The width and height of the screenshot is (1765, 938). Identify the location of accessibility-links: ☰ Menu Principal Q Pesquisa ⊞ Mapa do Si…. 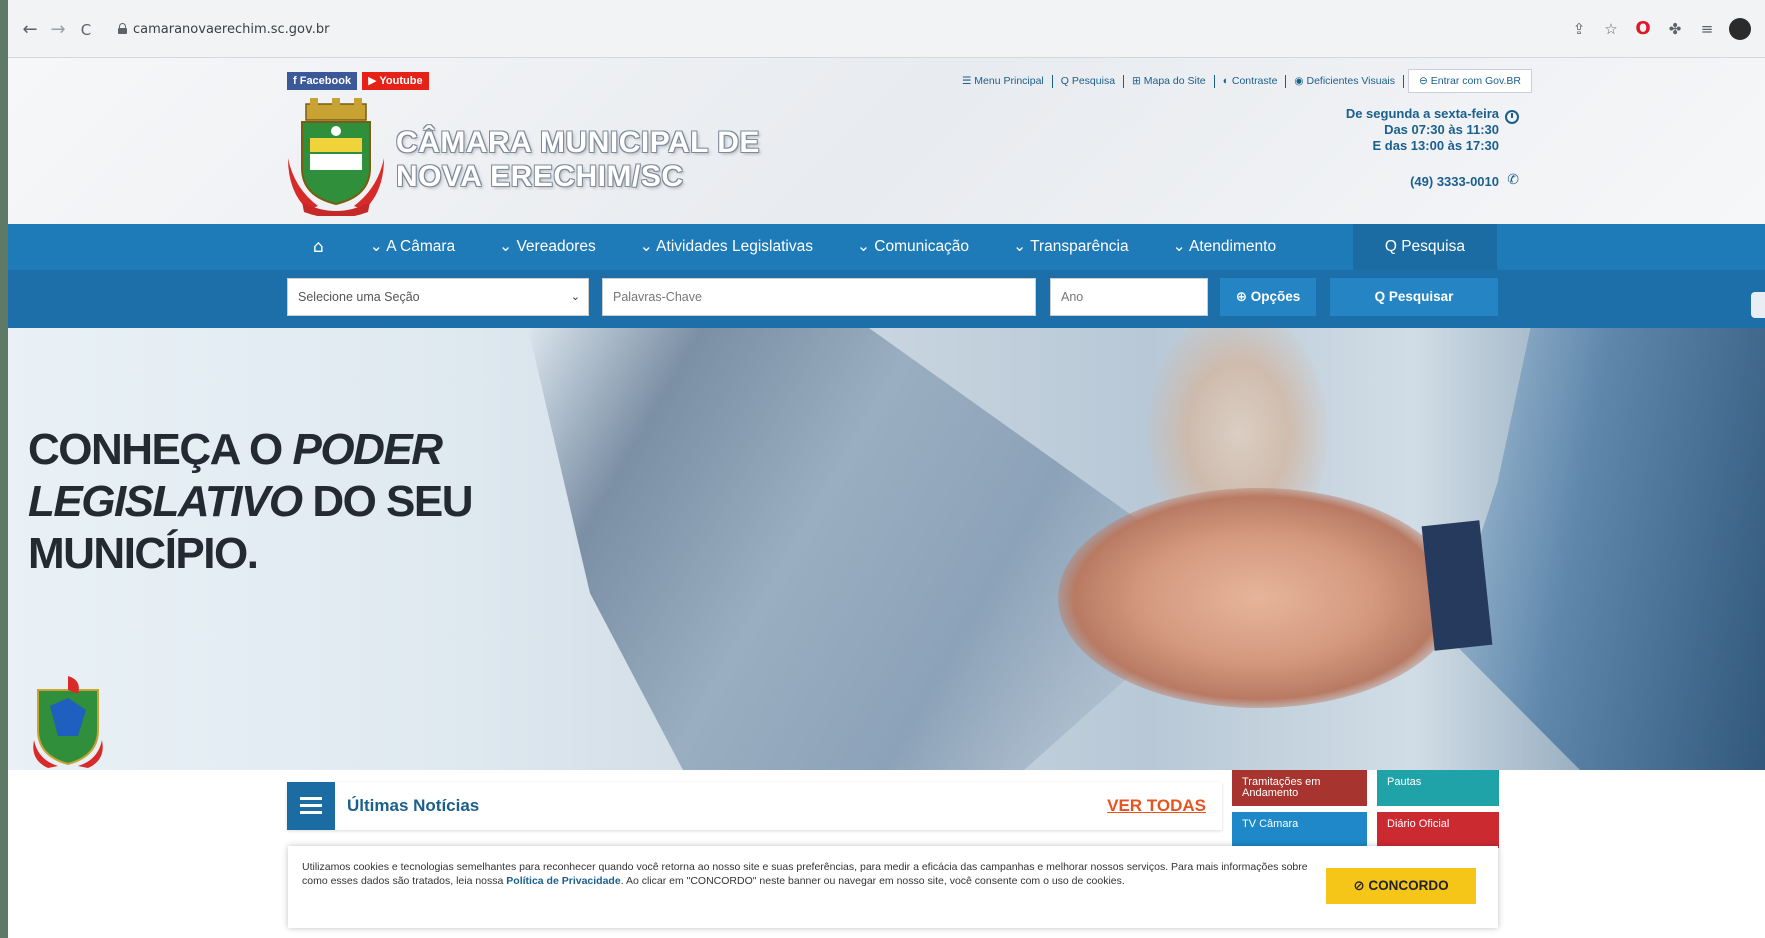
(1243, 81).